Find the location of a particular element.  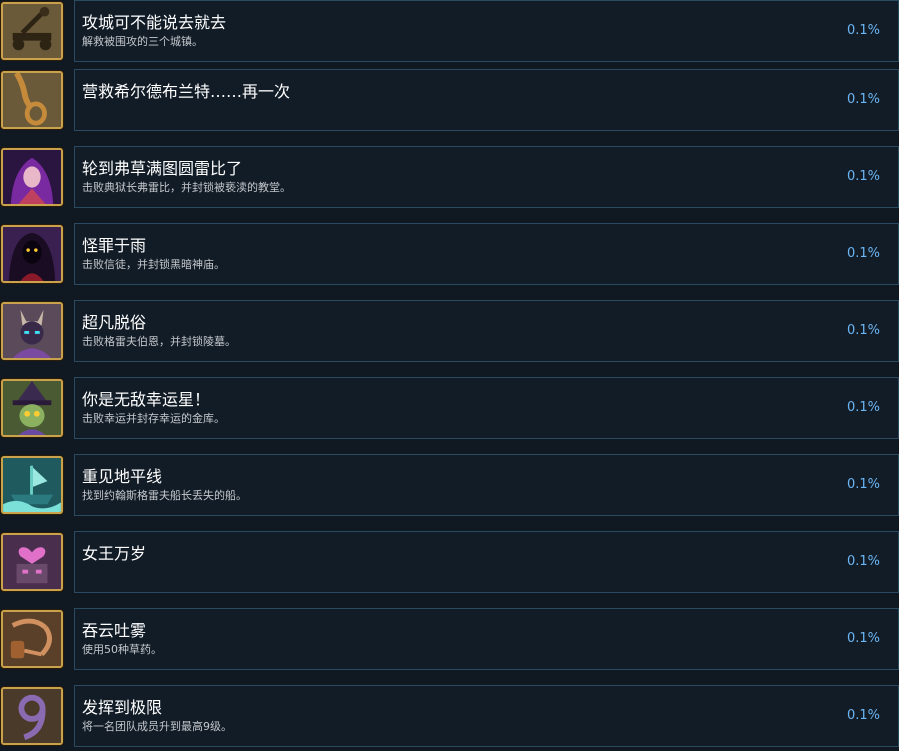

achievement-card: 女王万岁 0.1% is located at coordinates (486, 562).